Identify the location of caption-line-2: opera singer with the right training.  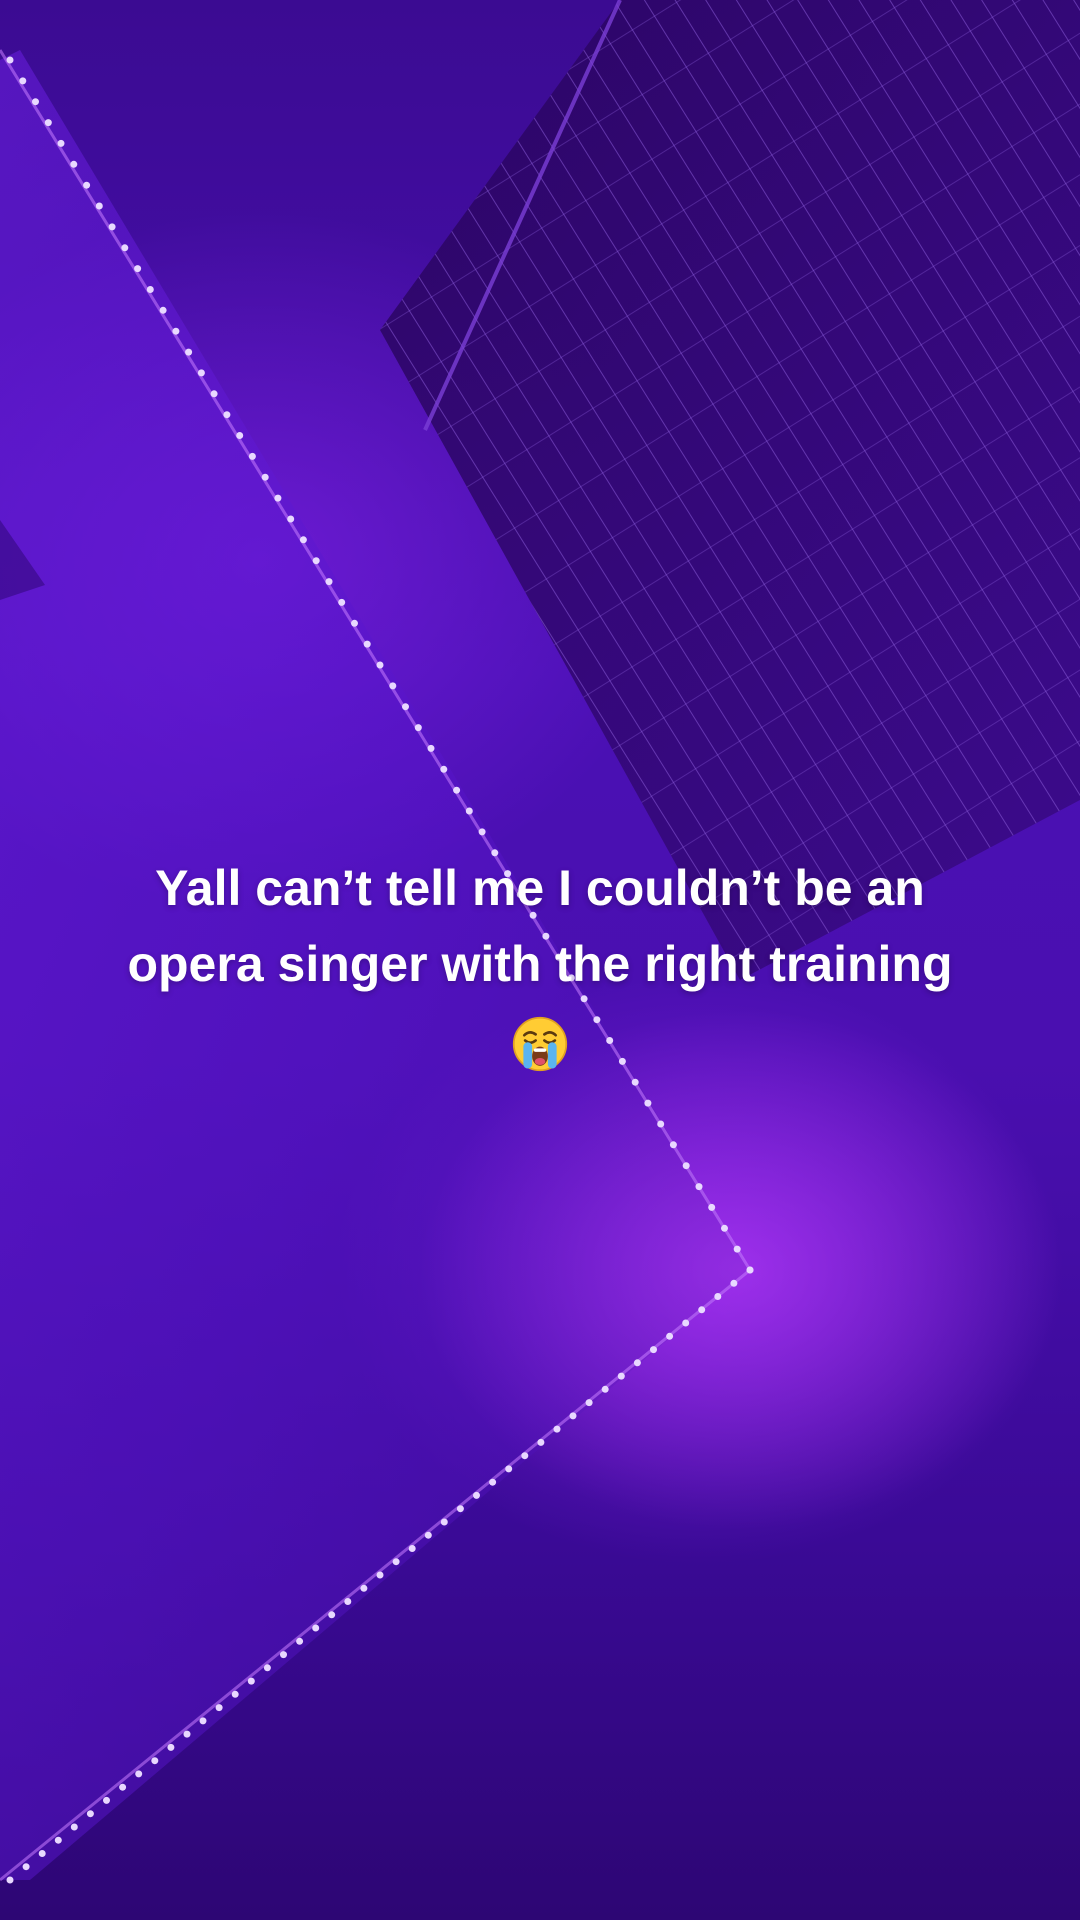
(540, 964).